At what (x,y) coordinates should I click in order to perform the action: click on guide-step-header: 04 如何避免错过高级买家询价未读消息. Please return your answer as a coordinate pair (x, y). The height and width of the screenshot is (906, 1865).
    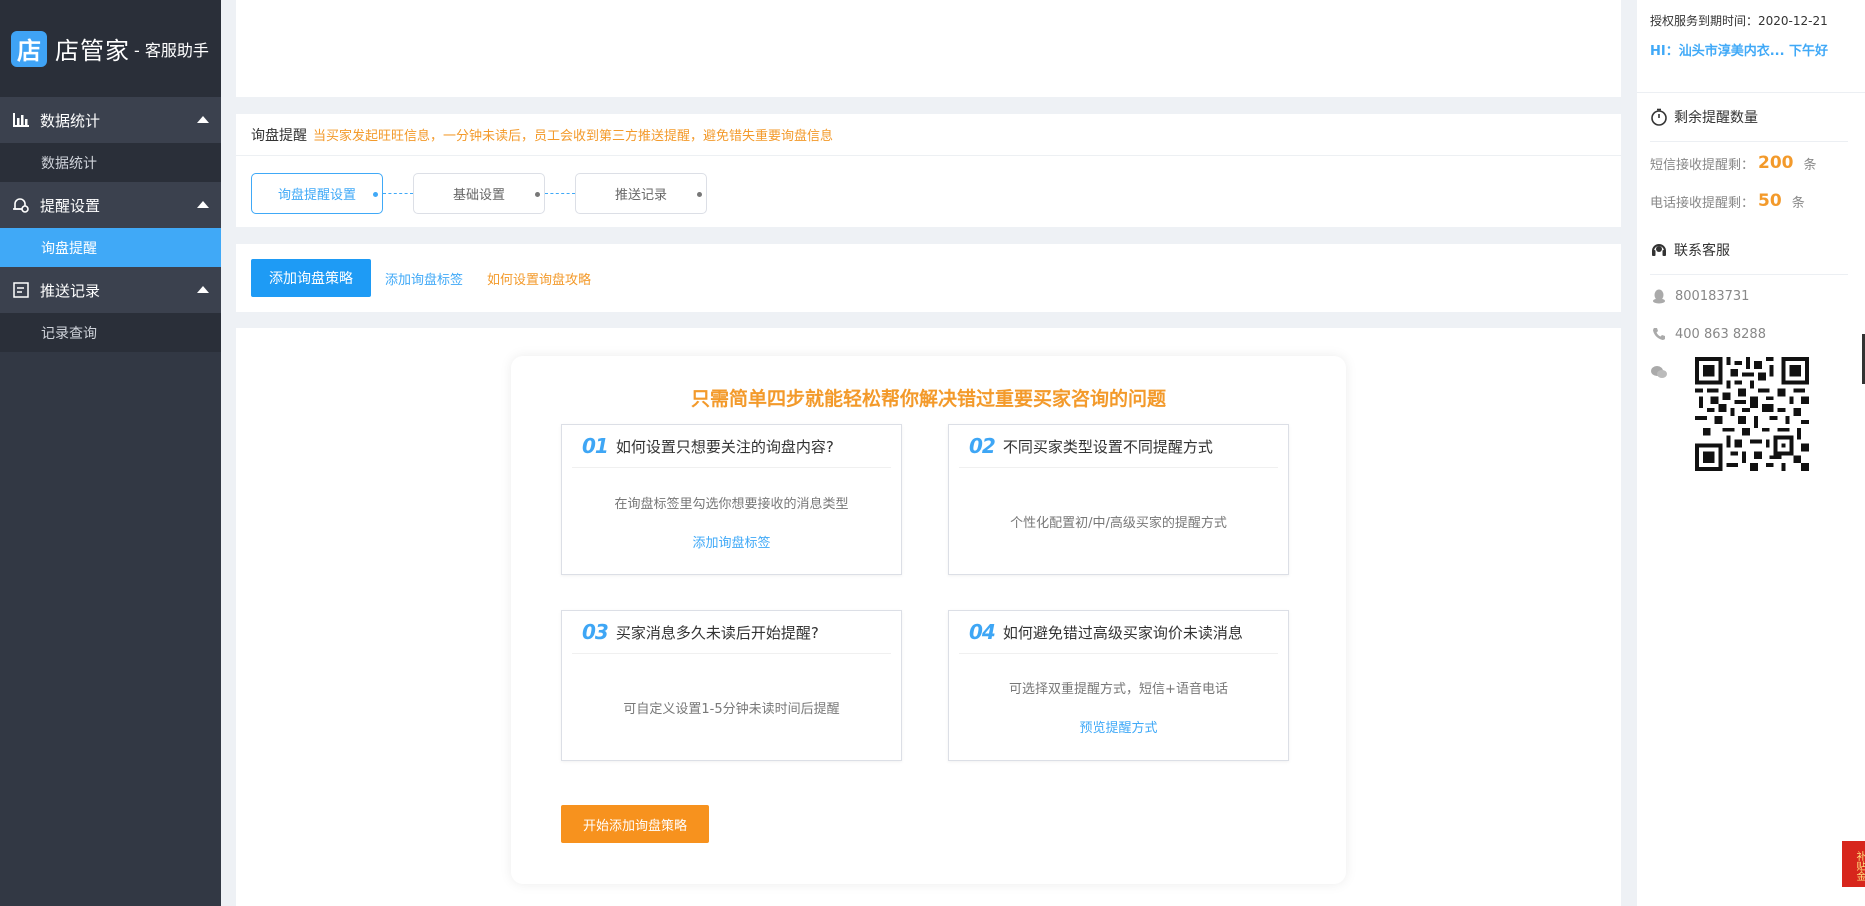
    Looking at the image, I should click on (1118, 632).